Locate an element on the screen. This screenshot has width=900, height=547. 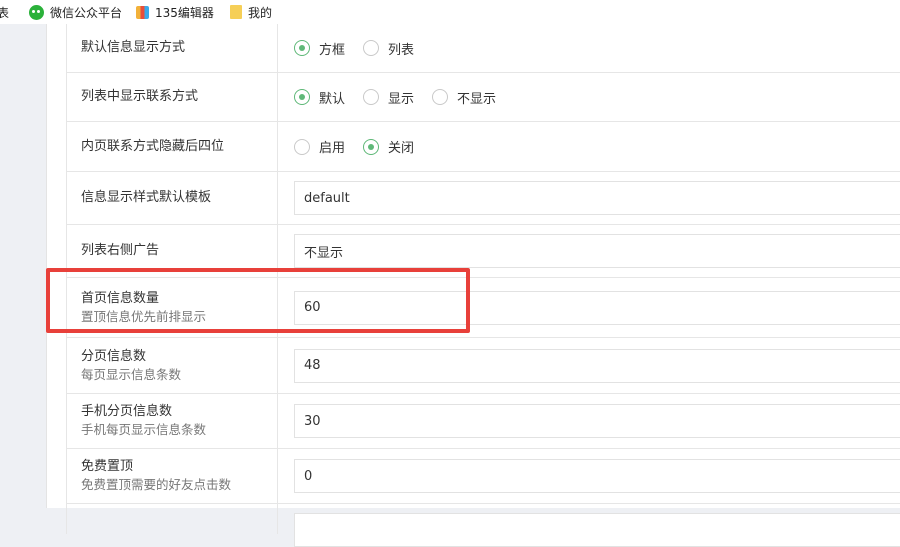
radio-hide-enable: 启用 is located at coordinates (319, 146).